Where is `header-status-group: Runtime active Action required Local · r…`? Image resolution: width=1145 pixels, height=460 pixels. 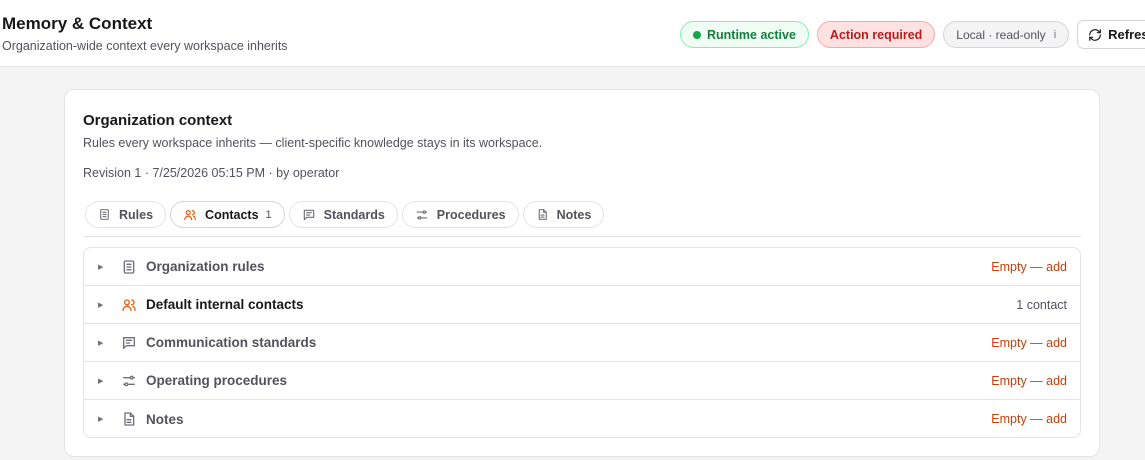 header-status-group: Runtime active Action required Local · r… is located at coordinates (912, 34).